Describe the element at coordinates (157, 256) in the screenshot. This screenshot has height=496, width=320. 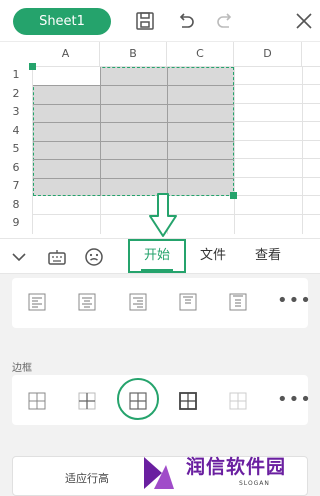
I see `highlight-box` at that location.